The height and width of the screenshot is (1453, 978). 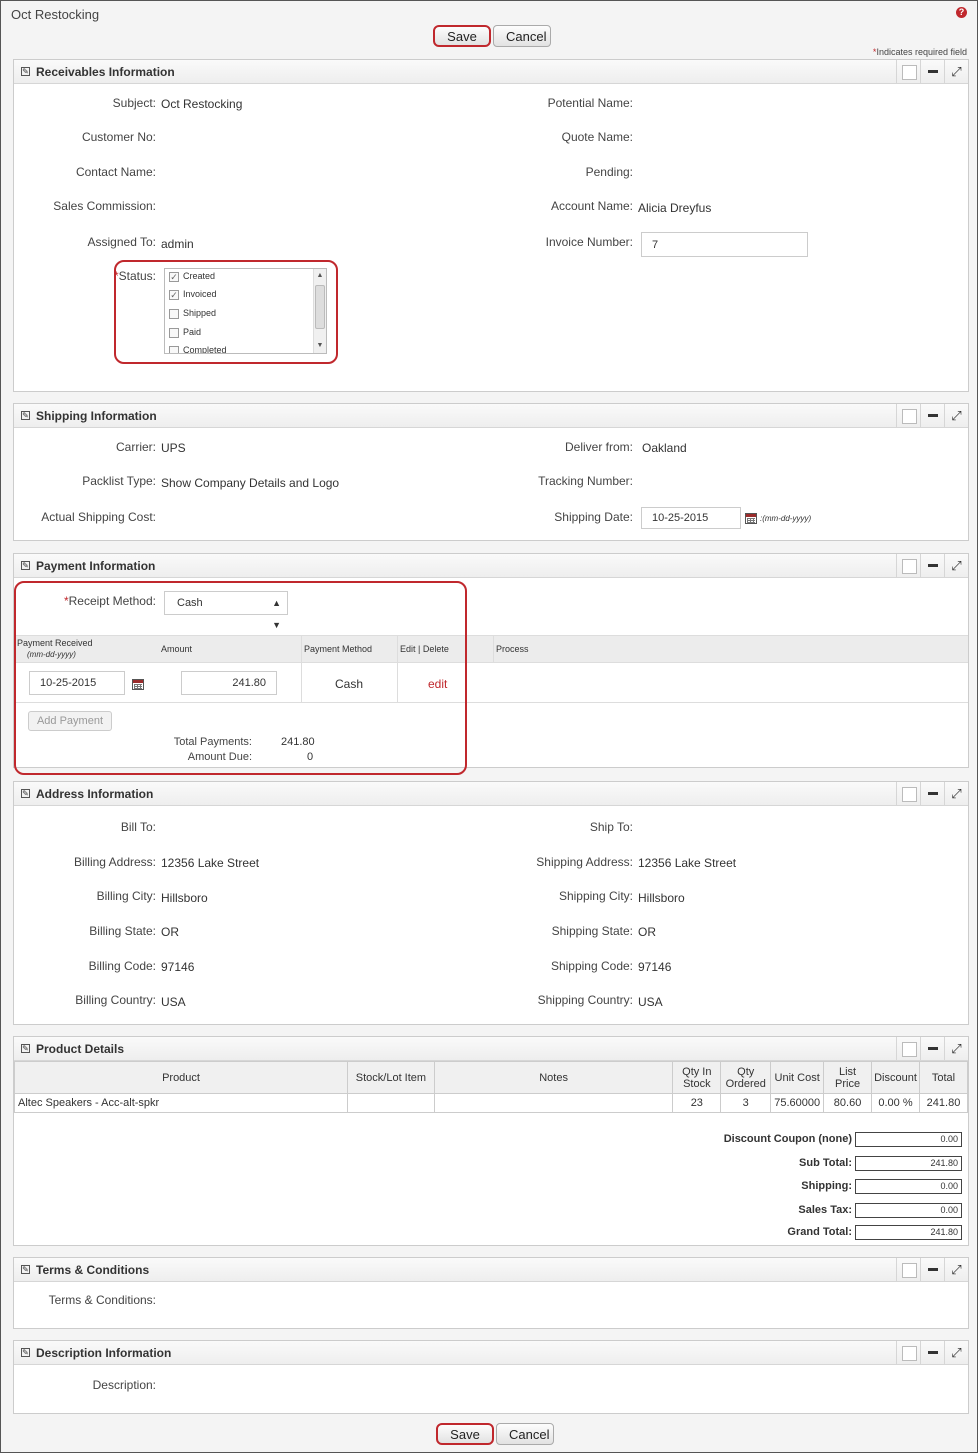 What do you see at coordinates (173, 448) in the screenshot?
I see `carrier-value: UPS` at bounding box center [173, 448].